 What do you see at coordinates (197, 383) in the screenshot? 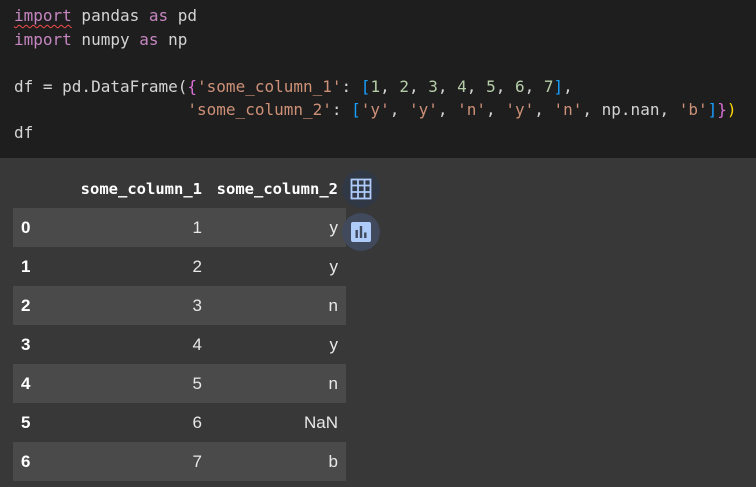
I see `table-cell: 5` at bounding box center [197, 383].